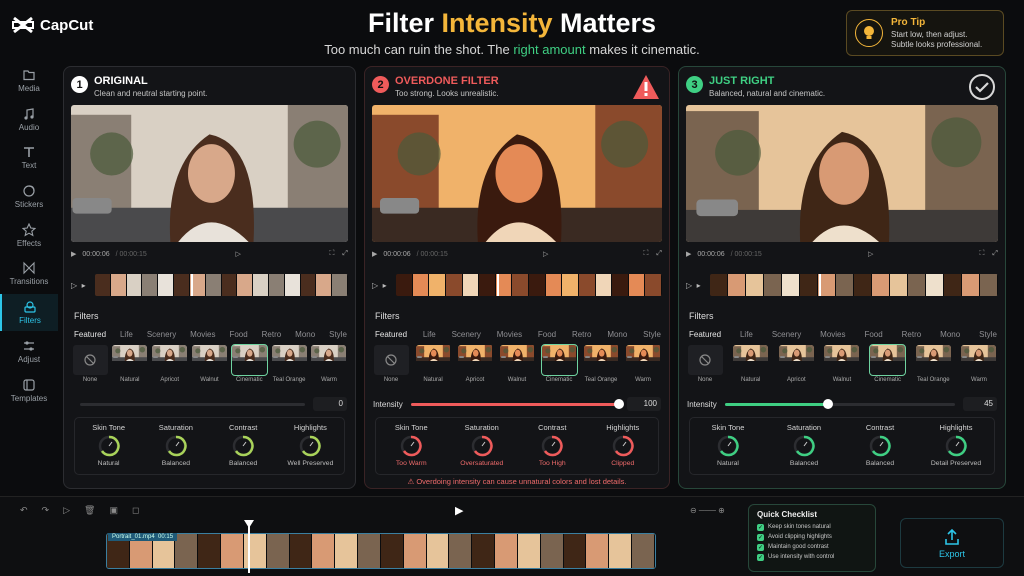 This screenshot has height=576, width=1024. I want to click on undo-icon: ↶, so click(24, 510).